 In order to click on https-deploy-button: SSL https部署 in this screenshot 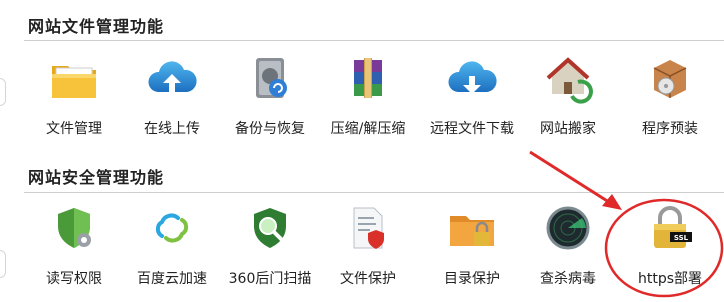, I will do `click(670, 250)`.